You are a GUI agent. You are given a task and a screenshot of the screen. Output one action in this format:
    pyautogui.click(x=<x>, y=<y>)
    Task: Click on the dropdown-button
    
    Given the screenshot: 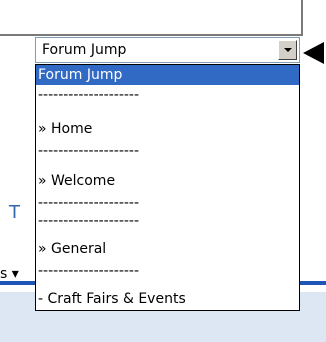 What is the action you would take?
    pyautogui.click(x=287, y=50)
    